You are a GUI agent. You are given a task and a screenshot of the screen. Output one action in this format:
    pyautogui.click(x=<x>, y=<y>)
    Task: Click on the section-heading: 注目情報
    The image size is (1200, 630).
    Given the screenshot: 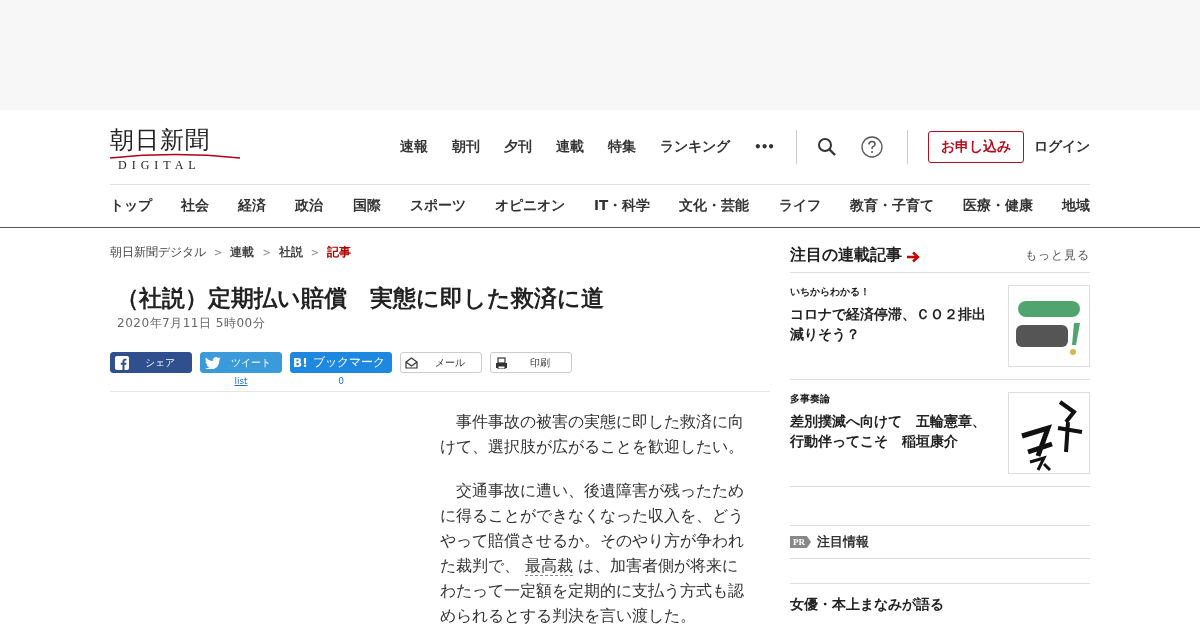 What is the action you would take?
    pyautogui.click(x=843, y=542)
    